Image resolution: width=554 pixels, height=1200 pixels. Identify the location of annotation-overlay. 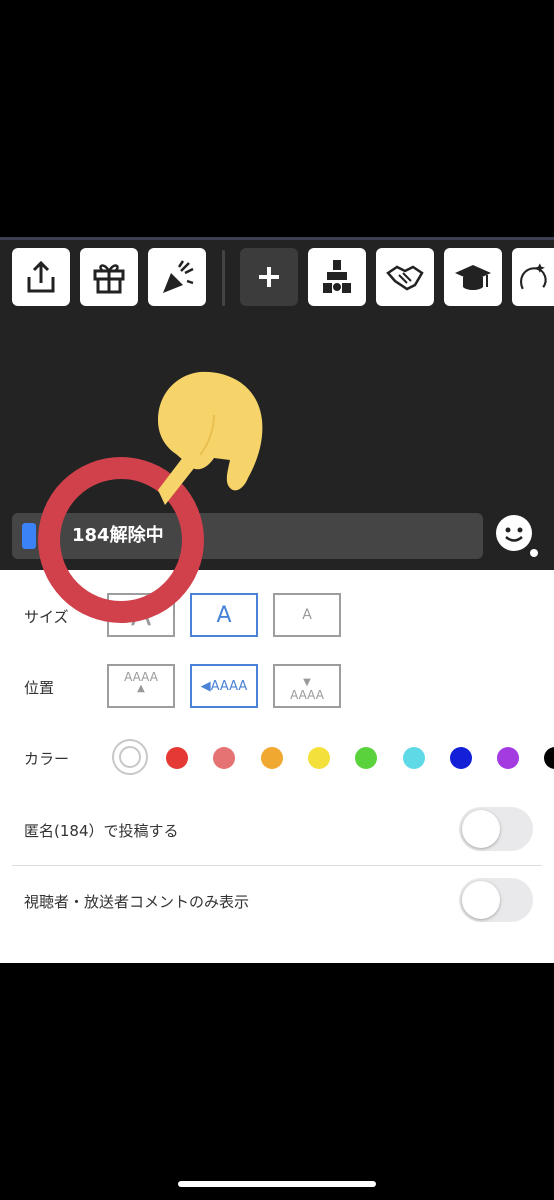
(150, 497).